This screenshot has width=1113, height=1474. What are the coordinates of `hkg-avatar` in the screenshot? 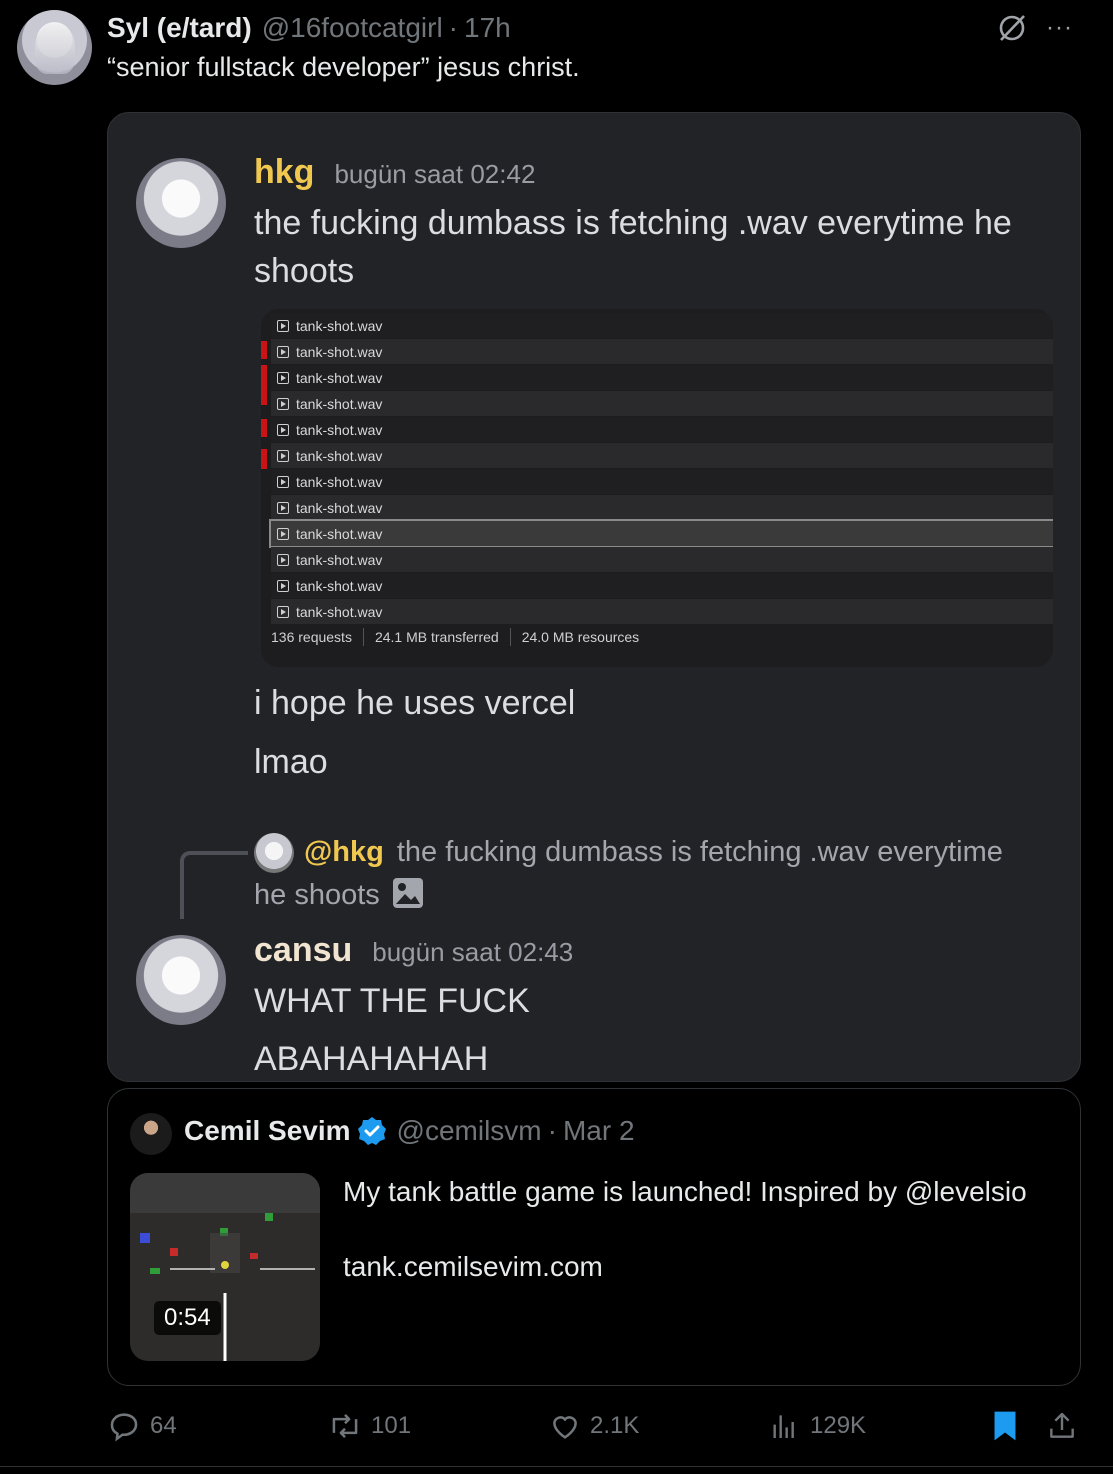 It's located at (181, 203).